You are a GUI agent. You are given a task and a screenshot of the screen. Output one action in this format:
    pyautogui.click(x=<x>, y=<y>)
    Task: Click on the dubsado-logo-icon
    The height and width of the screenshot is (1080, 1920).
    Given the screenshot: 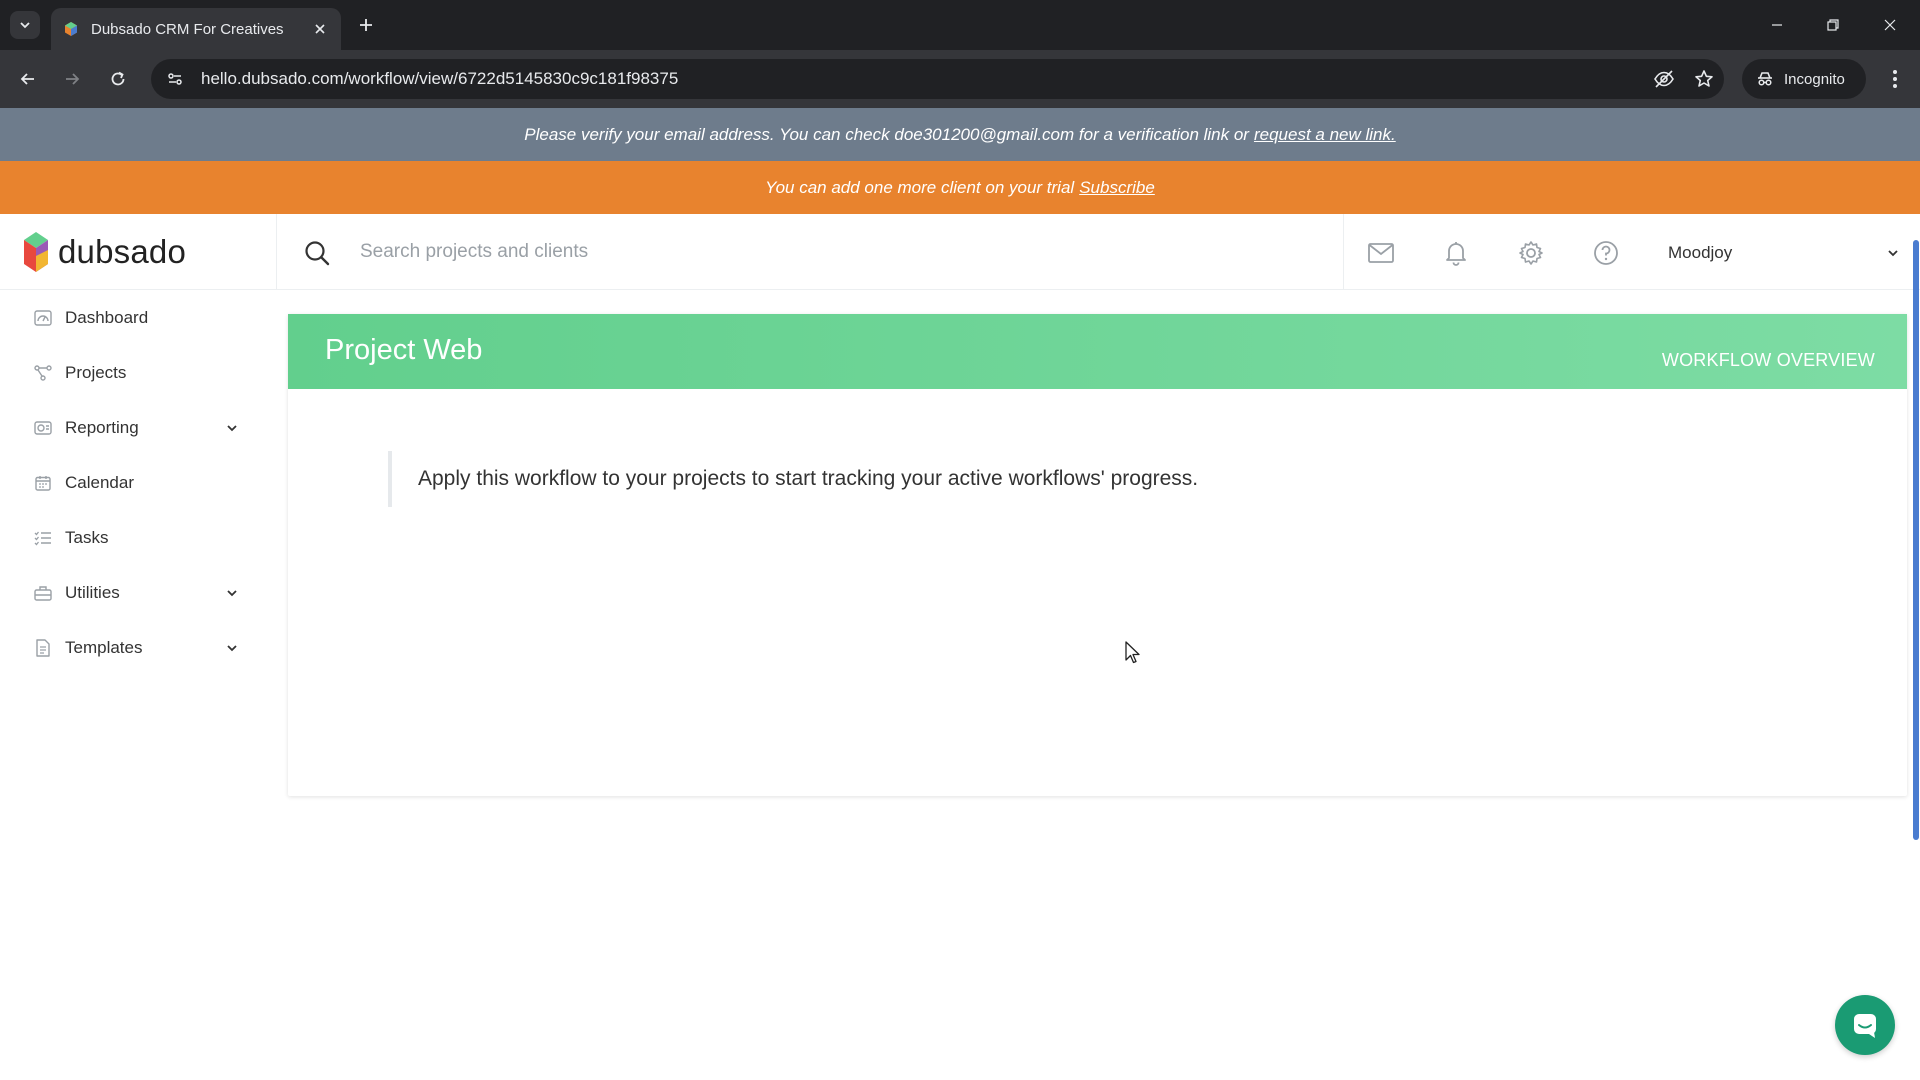 What is the action you would take?
    pyautogui.click(x=36, y=252)
    